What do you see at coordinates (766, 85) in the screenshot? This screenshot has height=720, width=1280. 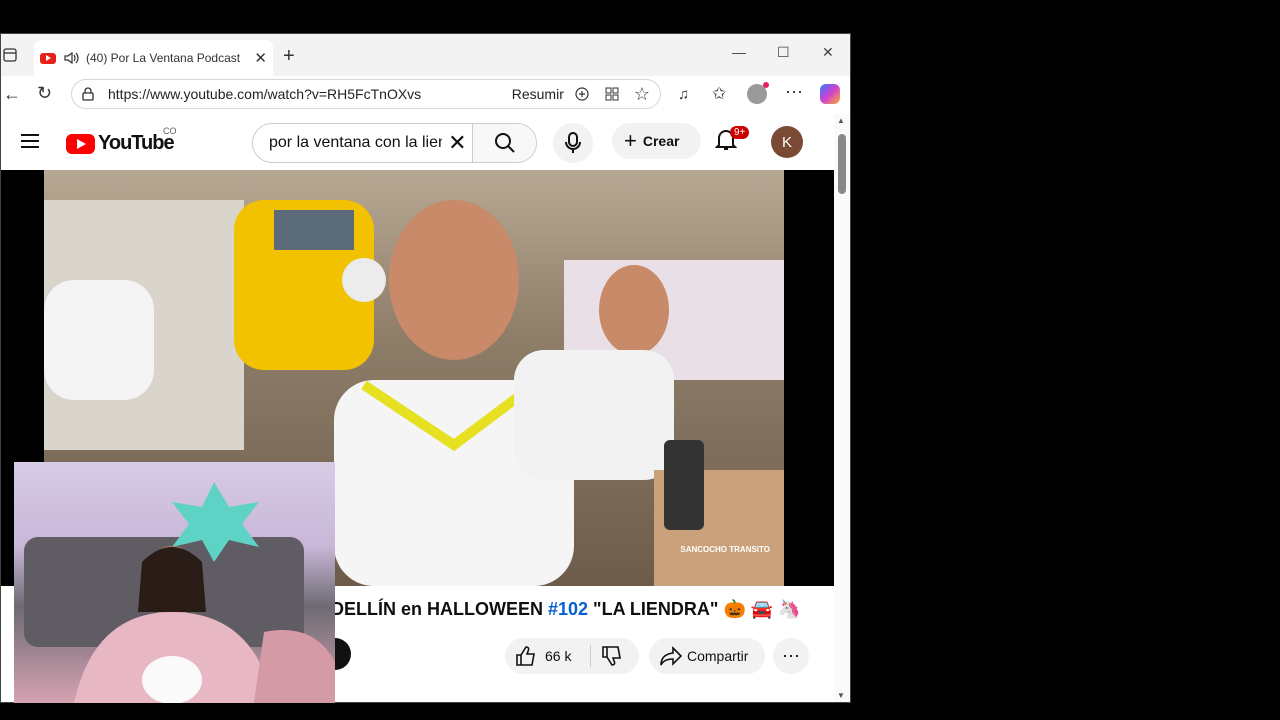 I see `profile-alert-dot` at bounding box center [766, 85].